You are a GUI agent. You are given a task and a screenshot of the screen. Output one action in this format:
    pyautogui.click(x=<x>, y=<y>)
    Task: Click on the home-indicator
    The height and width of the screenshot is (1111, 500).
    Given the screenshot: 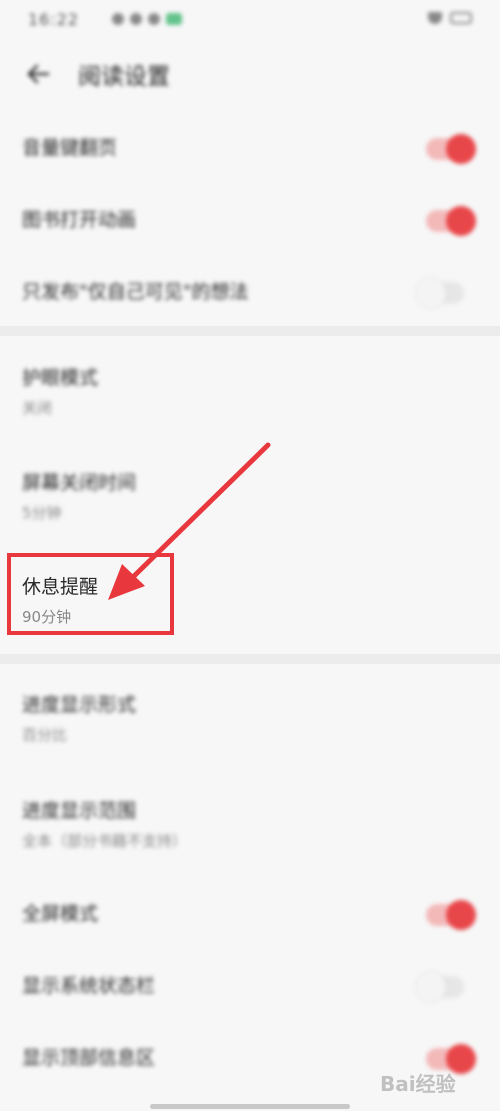 What is the action you would take?
    pyautogui.click(x=250, y=1106)
    